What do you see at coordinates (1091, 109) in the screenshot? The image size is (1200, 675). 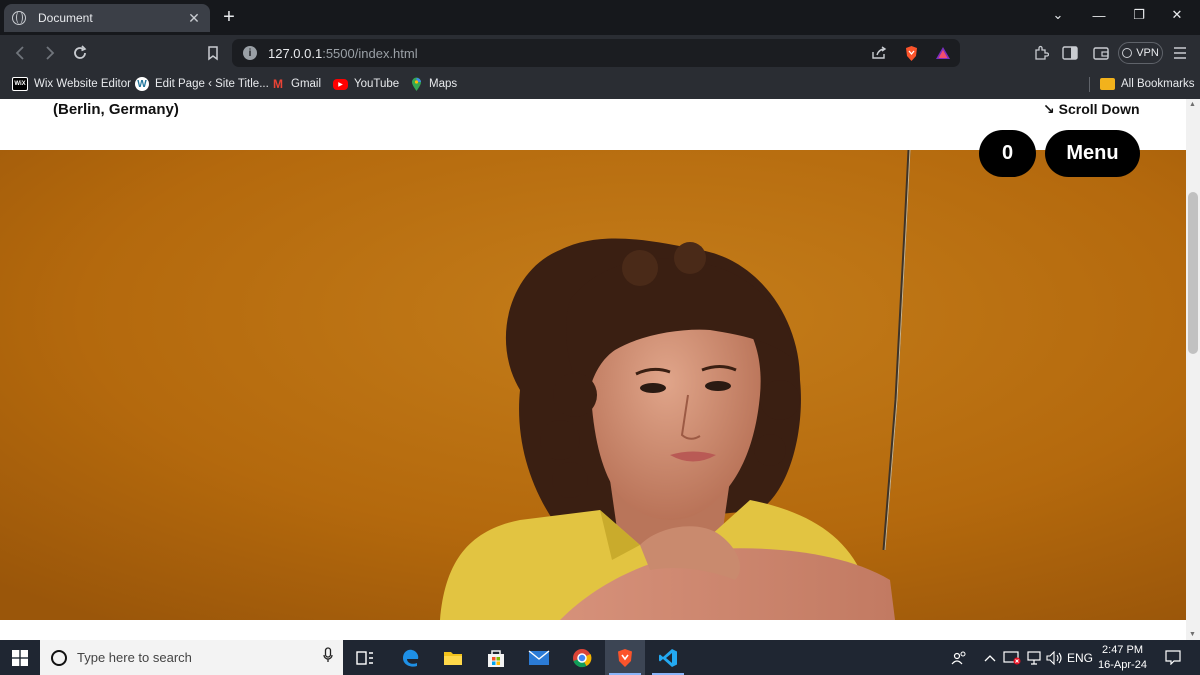 I see `scroll-down-link: ↘ Scroll Down` at bounding box center [1091, 109].